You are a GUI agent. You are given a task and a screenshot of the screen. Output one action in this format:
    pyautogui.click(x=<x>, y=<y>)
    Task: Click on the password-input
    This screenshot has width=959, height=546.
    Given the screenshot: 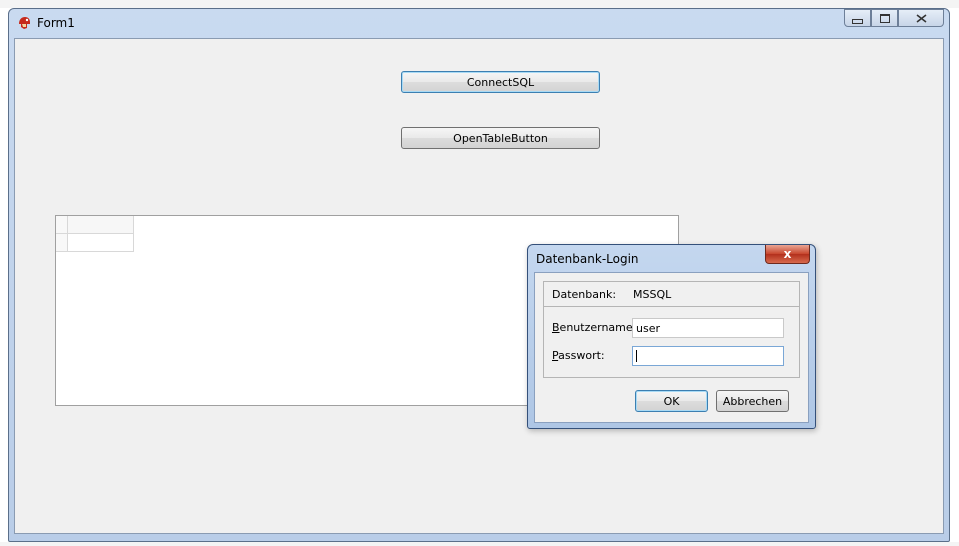 What is the action you would take?
    pyautogui.click(x=708, y=356)
    